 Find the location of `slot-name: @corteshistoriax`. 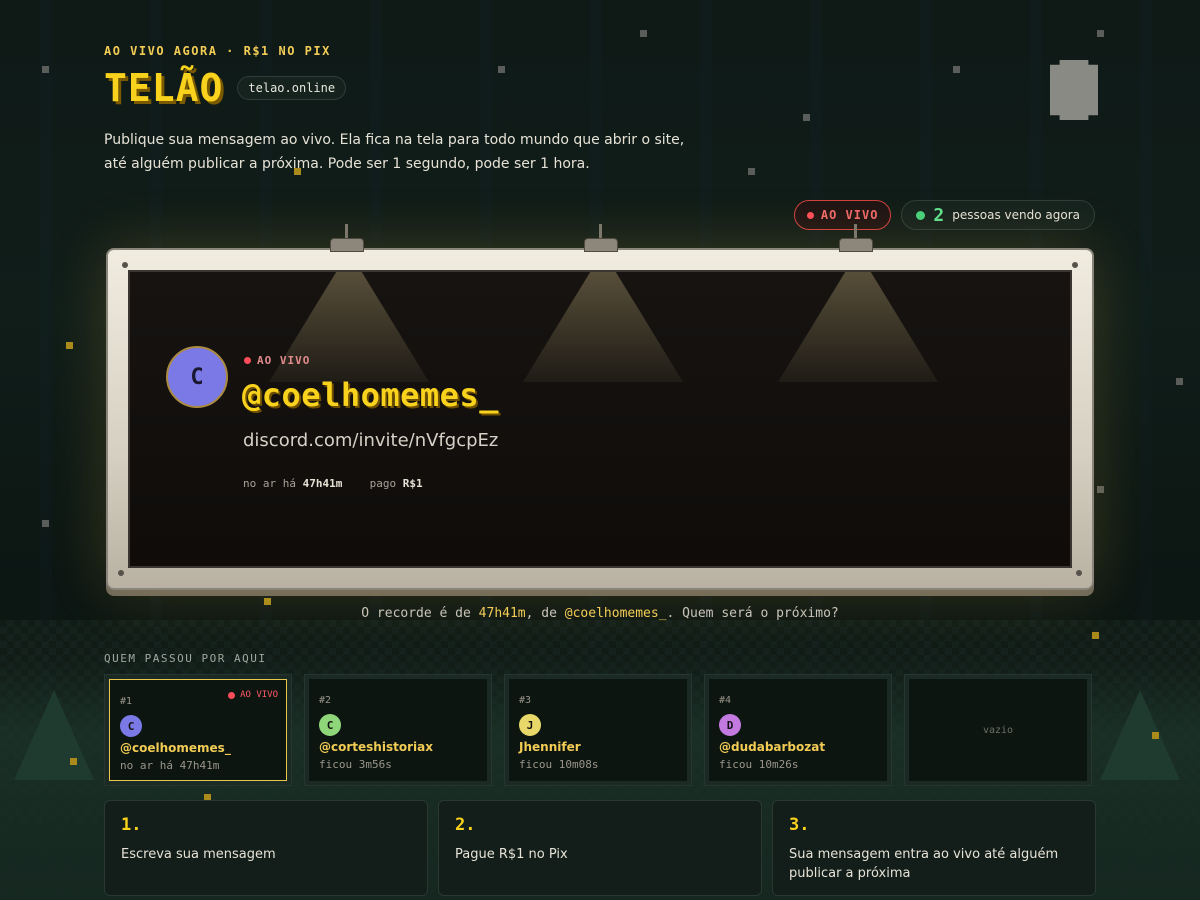

slot-name: @corteshistoriax is located at coordinates (376, 747).